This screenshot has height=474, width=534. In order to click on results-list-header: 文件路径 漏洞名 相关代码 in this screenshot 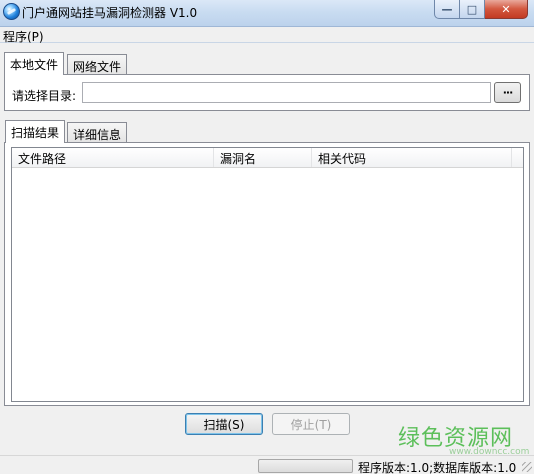, I will do `click(267, 158)`.